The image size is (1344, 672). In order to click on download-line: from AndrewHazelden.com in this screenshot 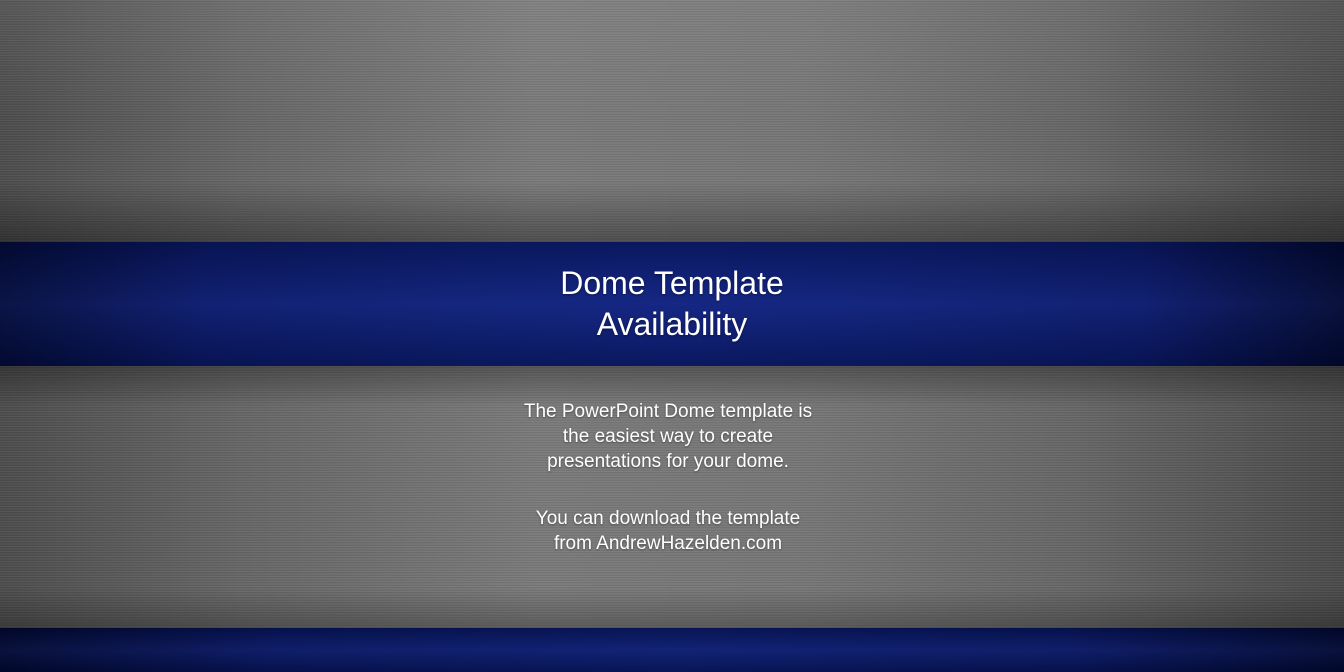, I will do `click(668, 543)`.